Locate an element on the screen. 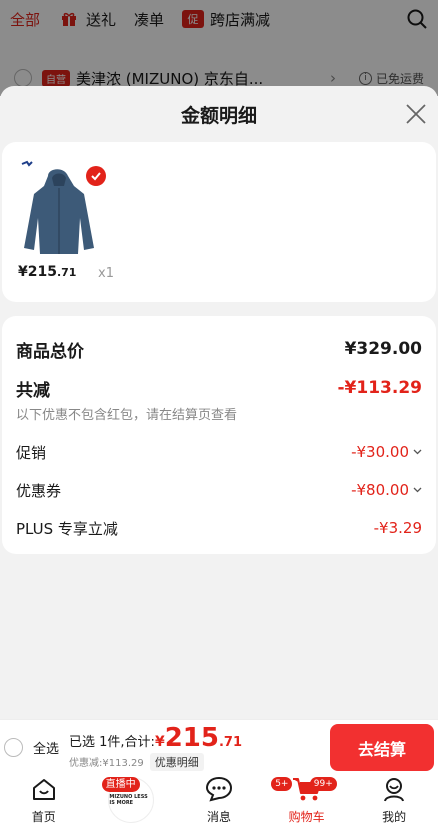 This screenshot has height=827, width=438. total-price-label: 商品总价 is located at coordinates (50, 351).